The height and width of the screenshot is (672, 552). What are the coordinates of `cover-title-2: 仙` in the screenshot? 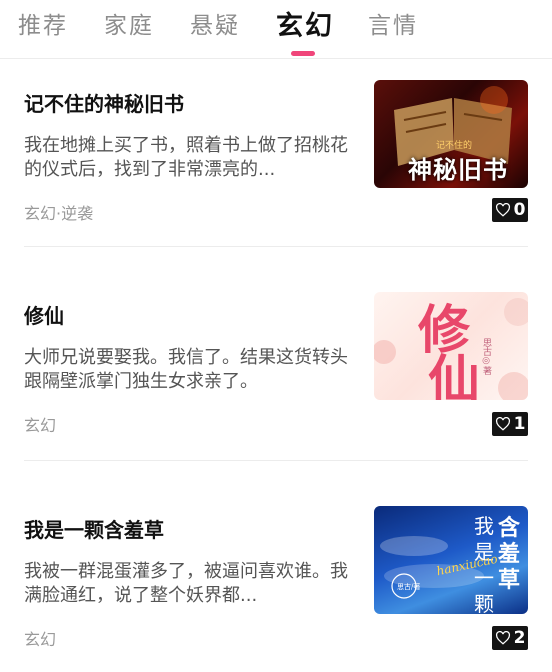 It's located at (454, 375).